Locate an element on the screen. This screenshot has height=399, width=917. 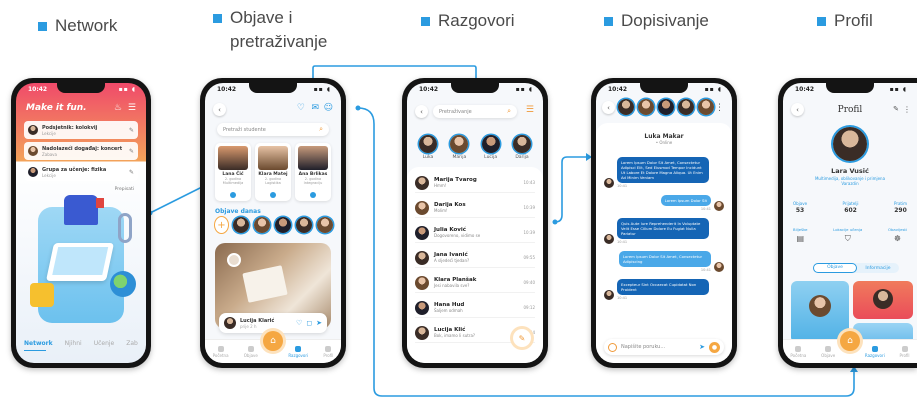
search-input: Pretraži studente ⌕ is located at coordinates (273, 129).